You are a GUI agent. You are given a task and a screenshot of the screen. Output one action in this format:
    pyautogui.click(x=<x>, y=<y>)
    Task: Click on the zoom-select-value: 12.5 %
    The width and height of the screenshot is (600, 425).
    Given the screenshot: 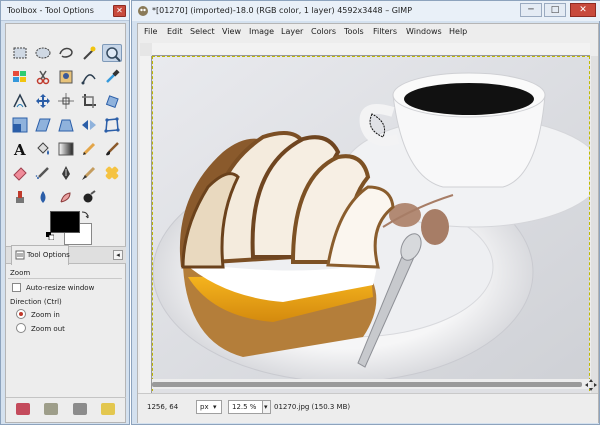 What is the action you would take?
    pyautogui.click(x=244, y=407)
    